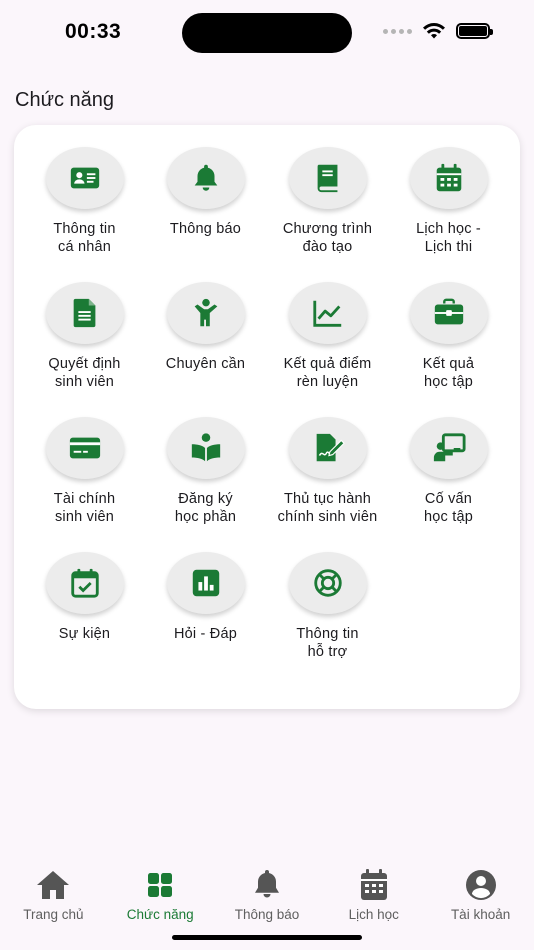 The width and height of the screenshot is (534, 950). Describe the element at coordinates (205, 364) in the screenshot. I see `feature-label: Chuyên cần` at that location.